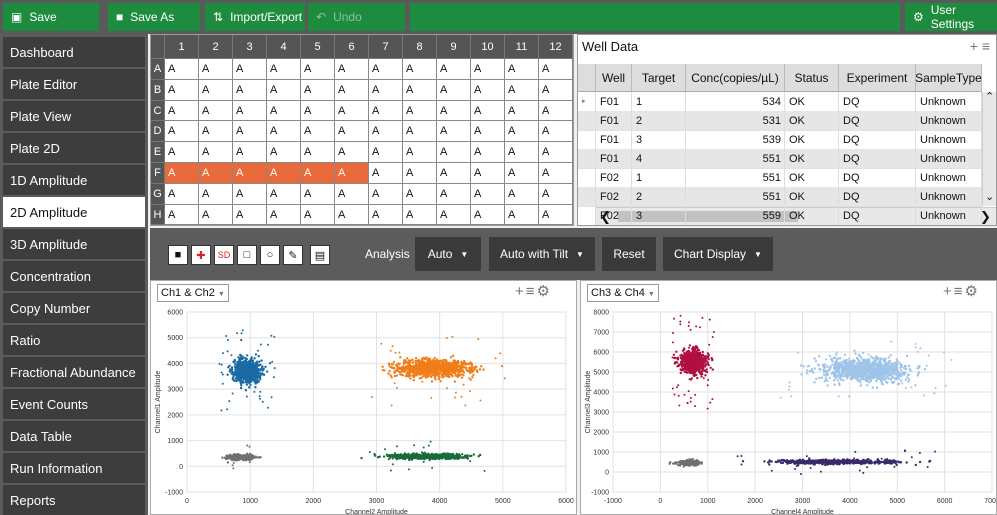  I want to click on lasso-select-icon: ○, so click(270, 255).